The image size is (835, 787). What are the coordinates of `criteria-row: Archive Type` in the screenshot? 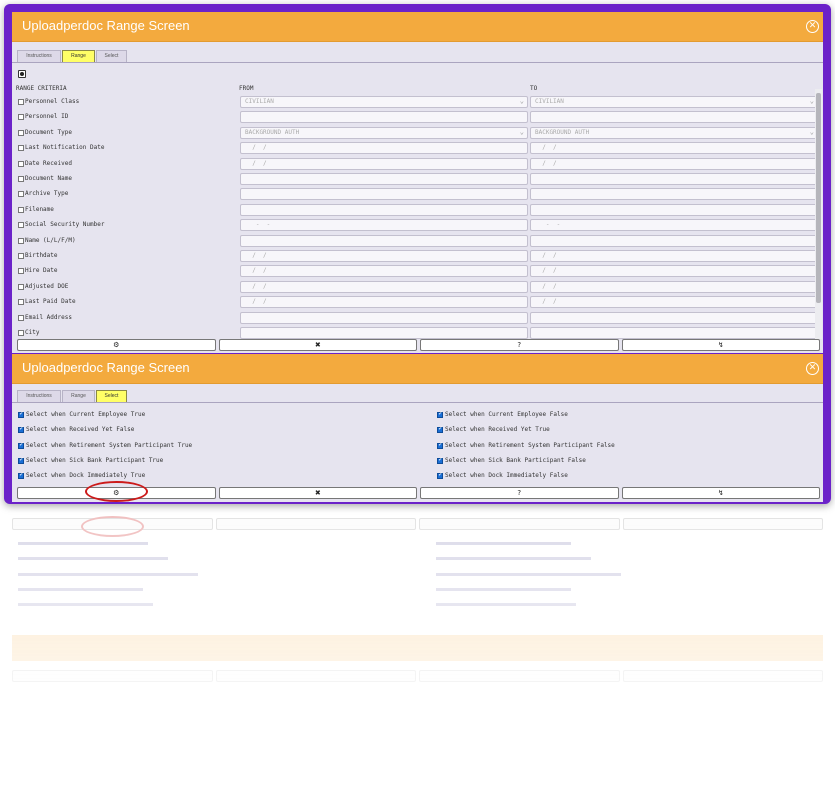 It's located at (417, 194).